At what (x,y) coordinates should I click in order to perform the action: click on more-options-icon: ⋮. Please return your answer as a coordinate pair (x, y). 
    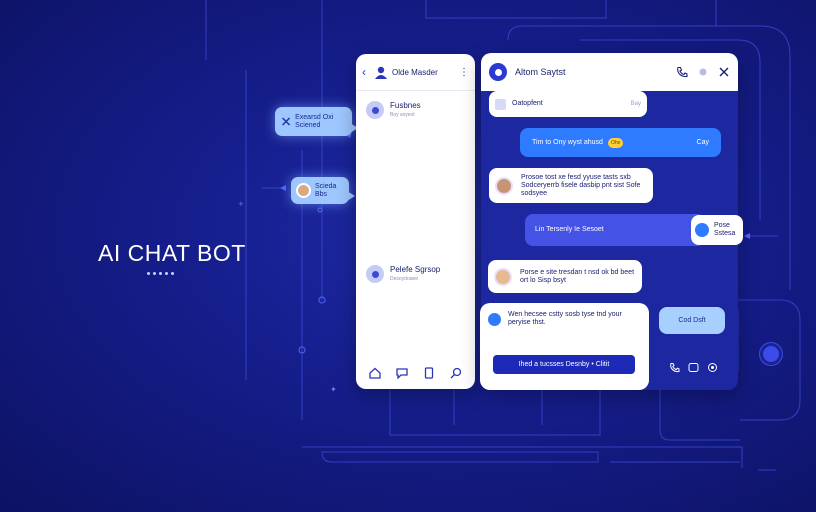
    Looking at the image, I should click on (464, 72).